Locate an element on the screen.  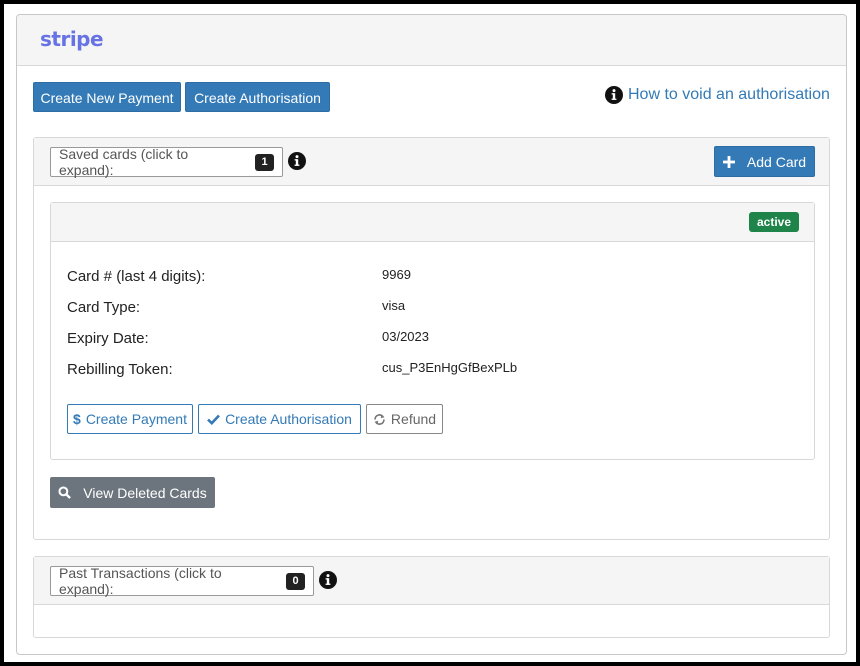
view-deleted-cards-button: View Deleted Cards is located at coordinates (132, 492).